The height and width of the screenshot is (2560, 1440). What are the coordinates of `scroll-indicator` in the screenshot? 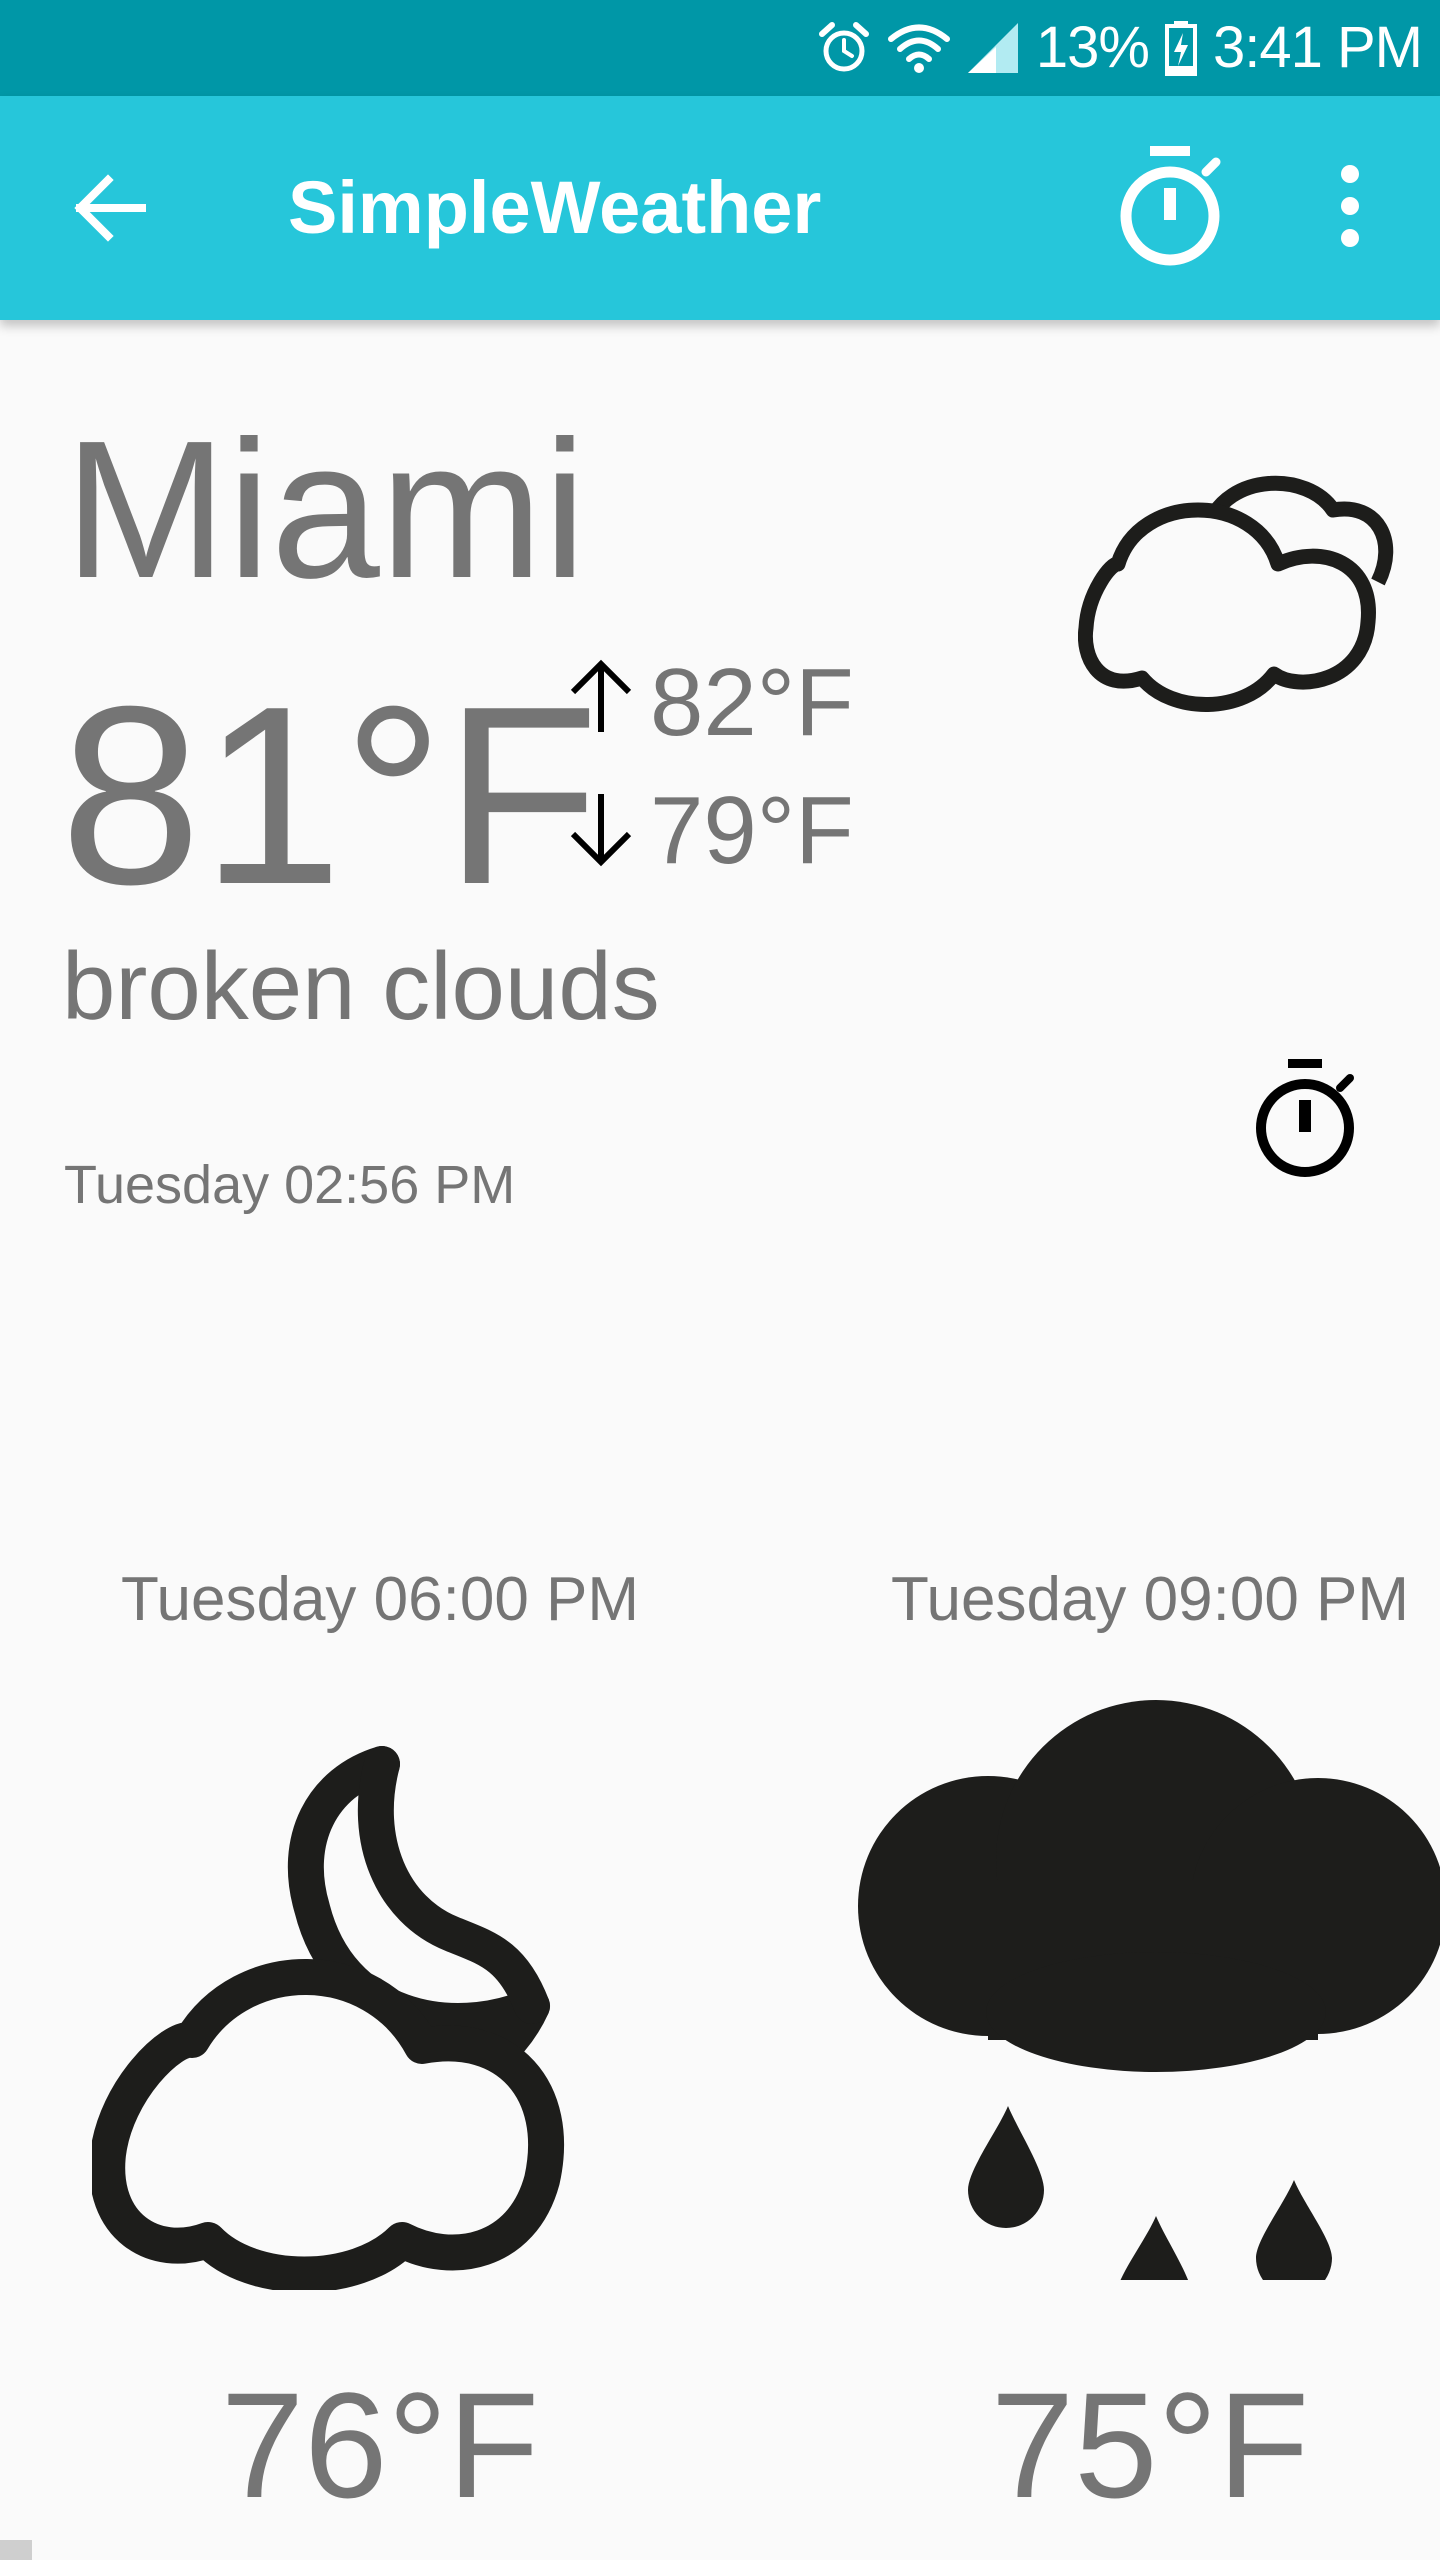 It's located at (16, 2550).